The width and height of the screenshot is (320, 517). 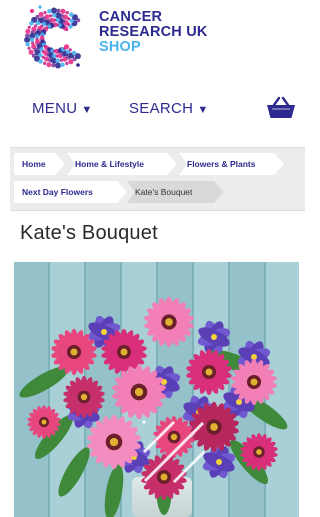 I want to click on breadcrumb-item-next-day-flowers: Next Day Flowers, so click(x=70, y=192).